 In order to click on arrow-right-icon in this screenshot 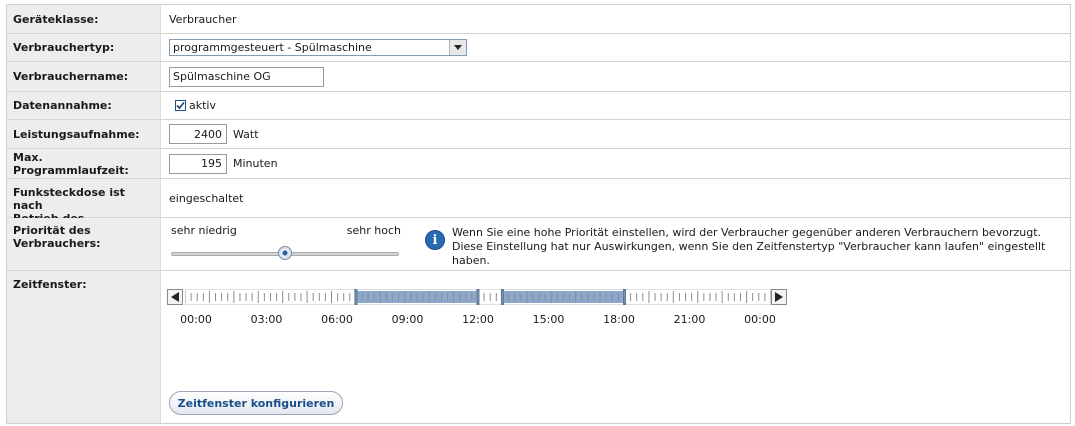, I will do `click(779, 297)`.